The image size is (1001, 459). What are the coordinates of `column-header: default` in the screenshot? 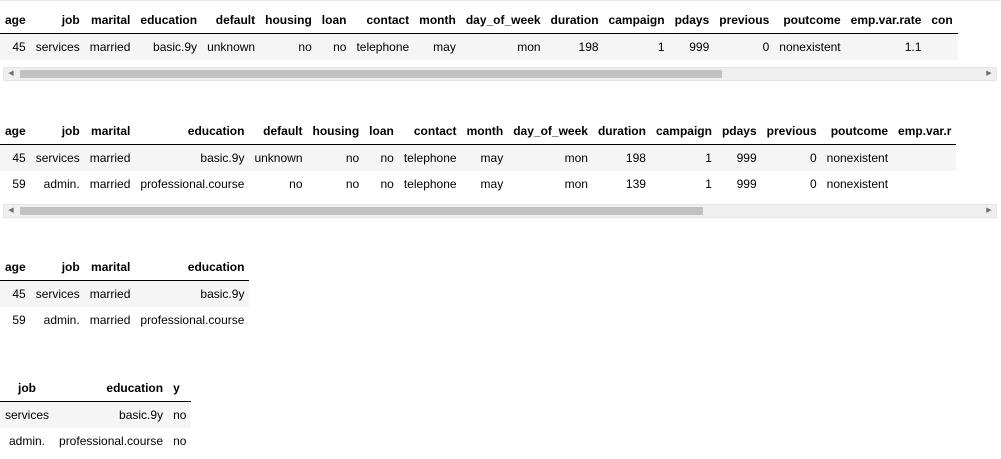 It's located at (231, 20).